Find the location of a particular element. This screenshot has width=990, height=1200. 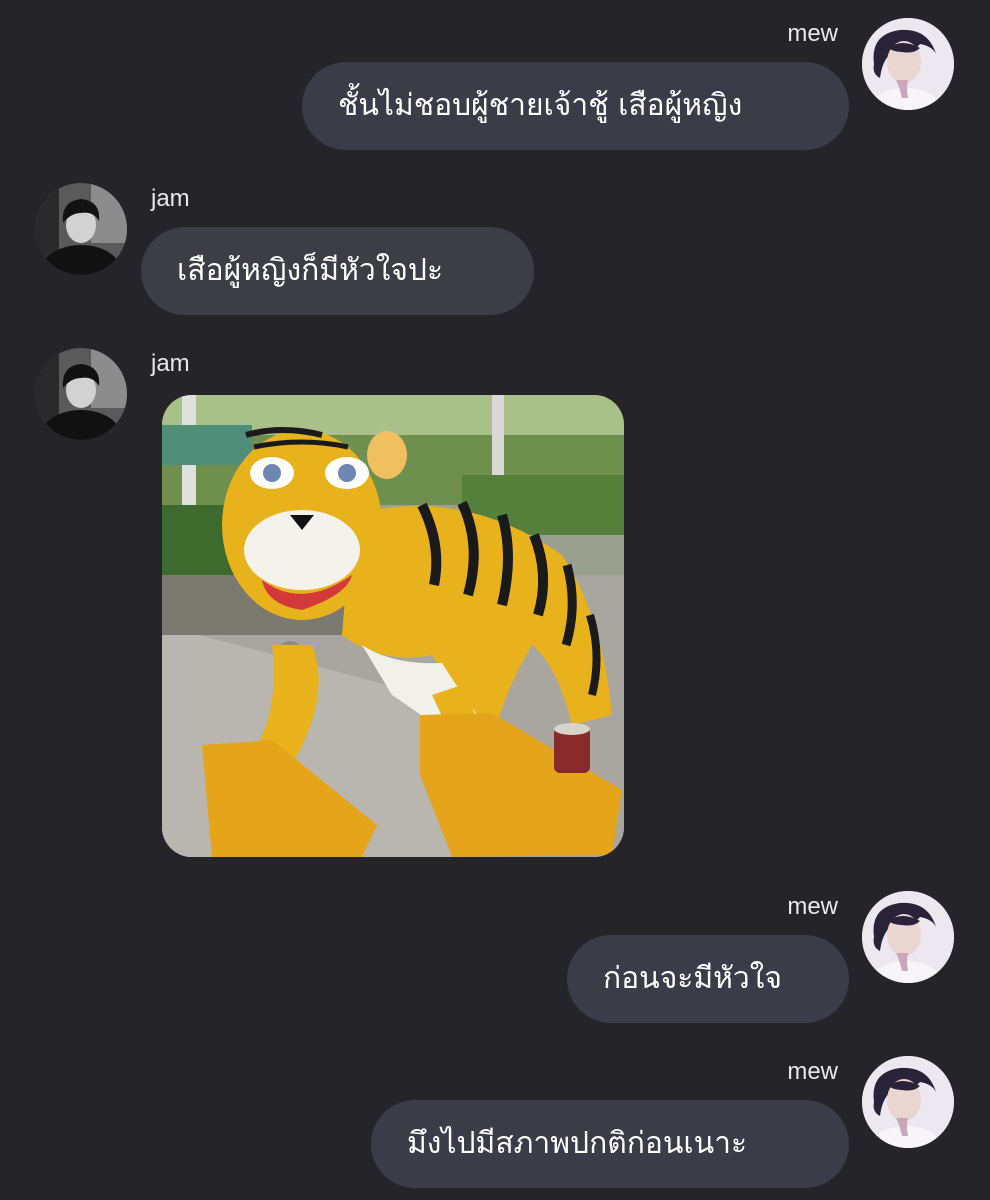

message-bubble: ชั้นไม่ชอบผู้ชายเจ้าชู้ เสือผู้หญิง is located at coordinates (575, 106).